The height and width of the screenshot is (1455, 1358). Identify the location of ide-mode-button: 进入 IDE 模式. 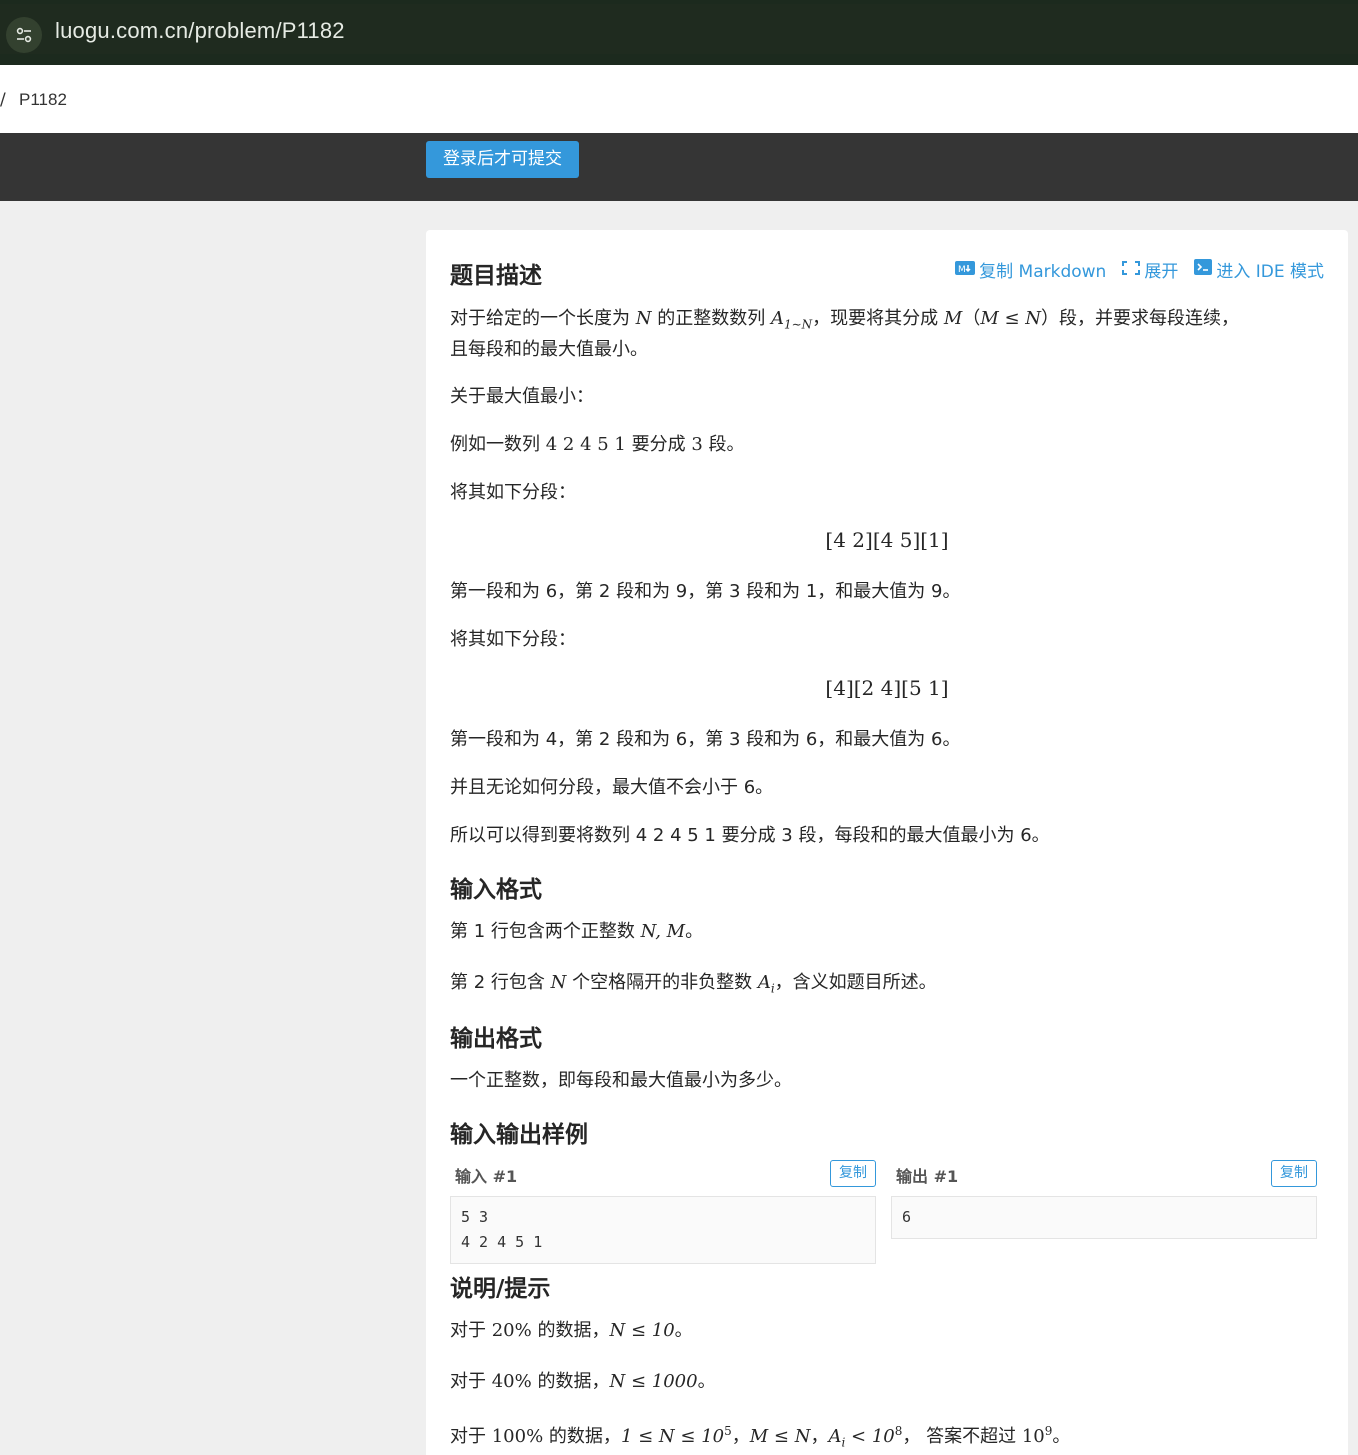
(1259, 269).